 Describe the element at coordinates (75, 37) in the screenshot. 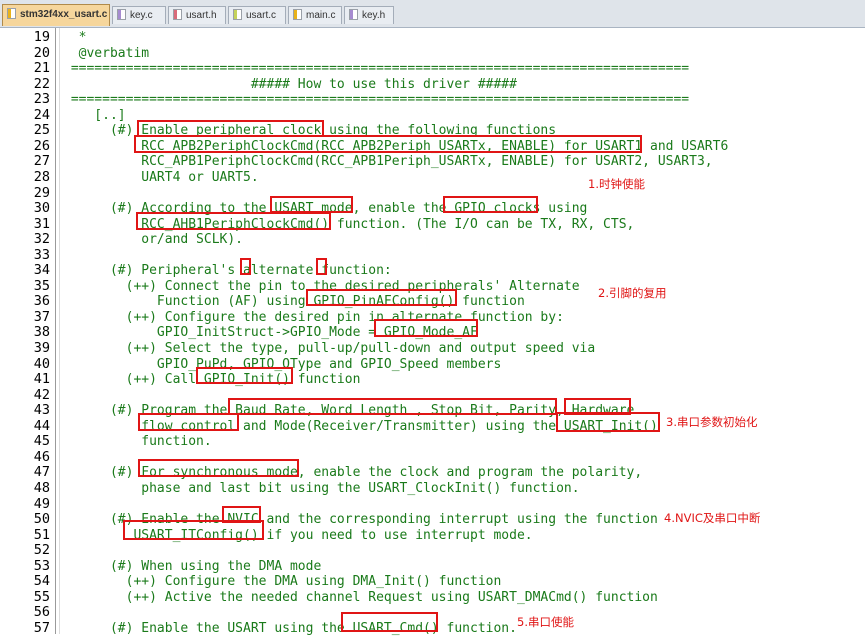

I see `code-line: *` at that location.